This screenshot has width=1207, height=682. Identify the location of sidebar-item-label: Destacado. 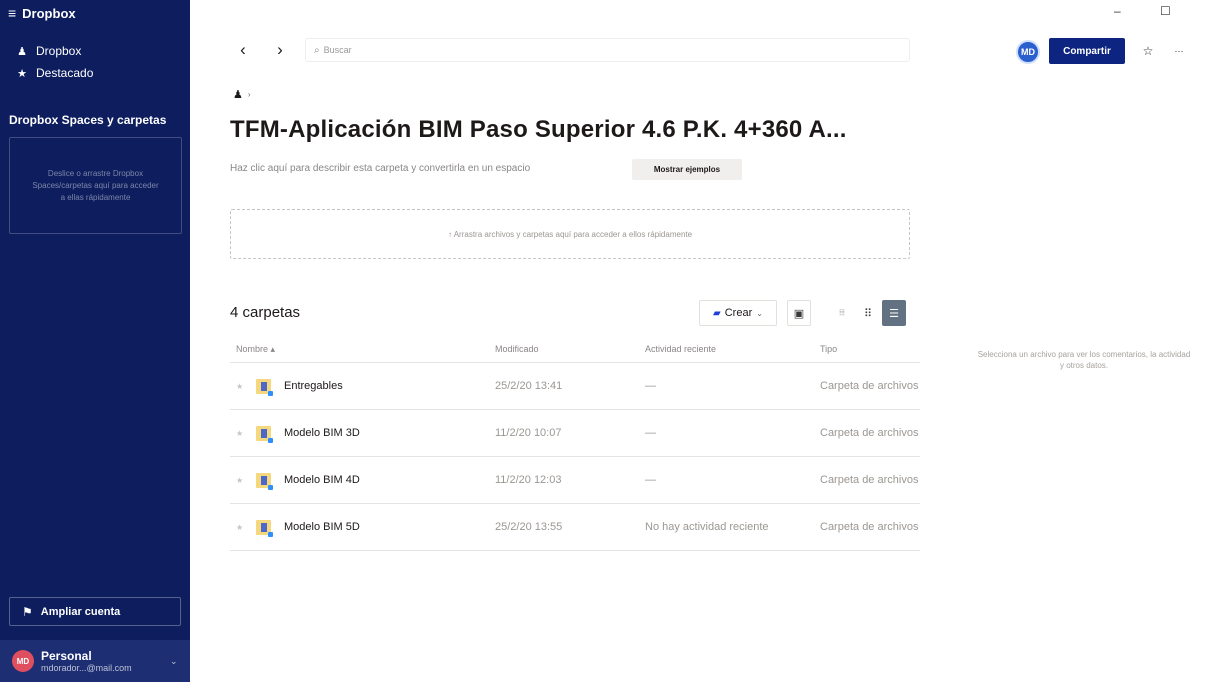
(65, 73).